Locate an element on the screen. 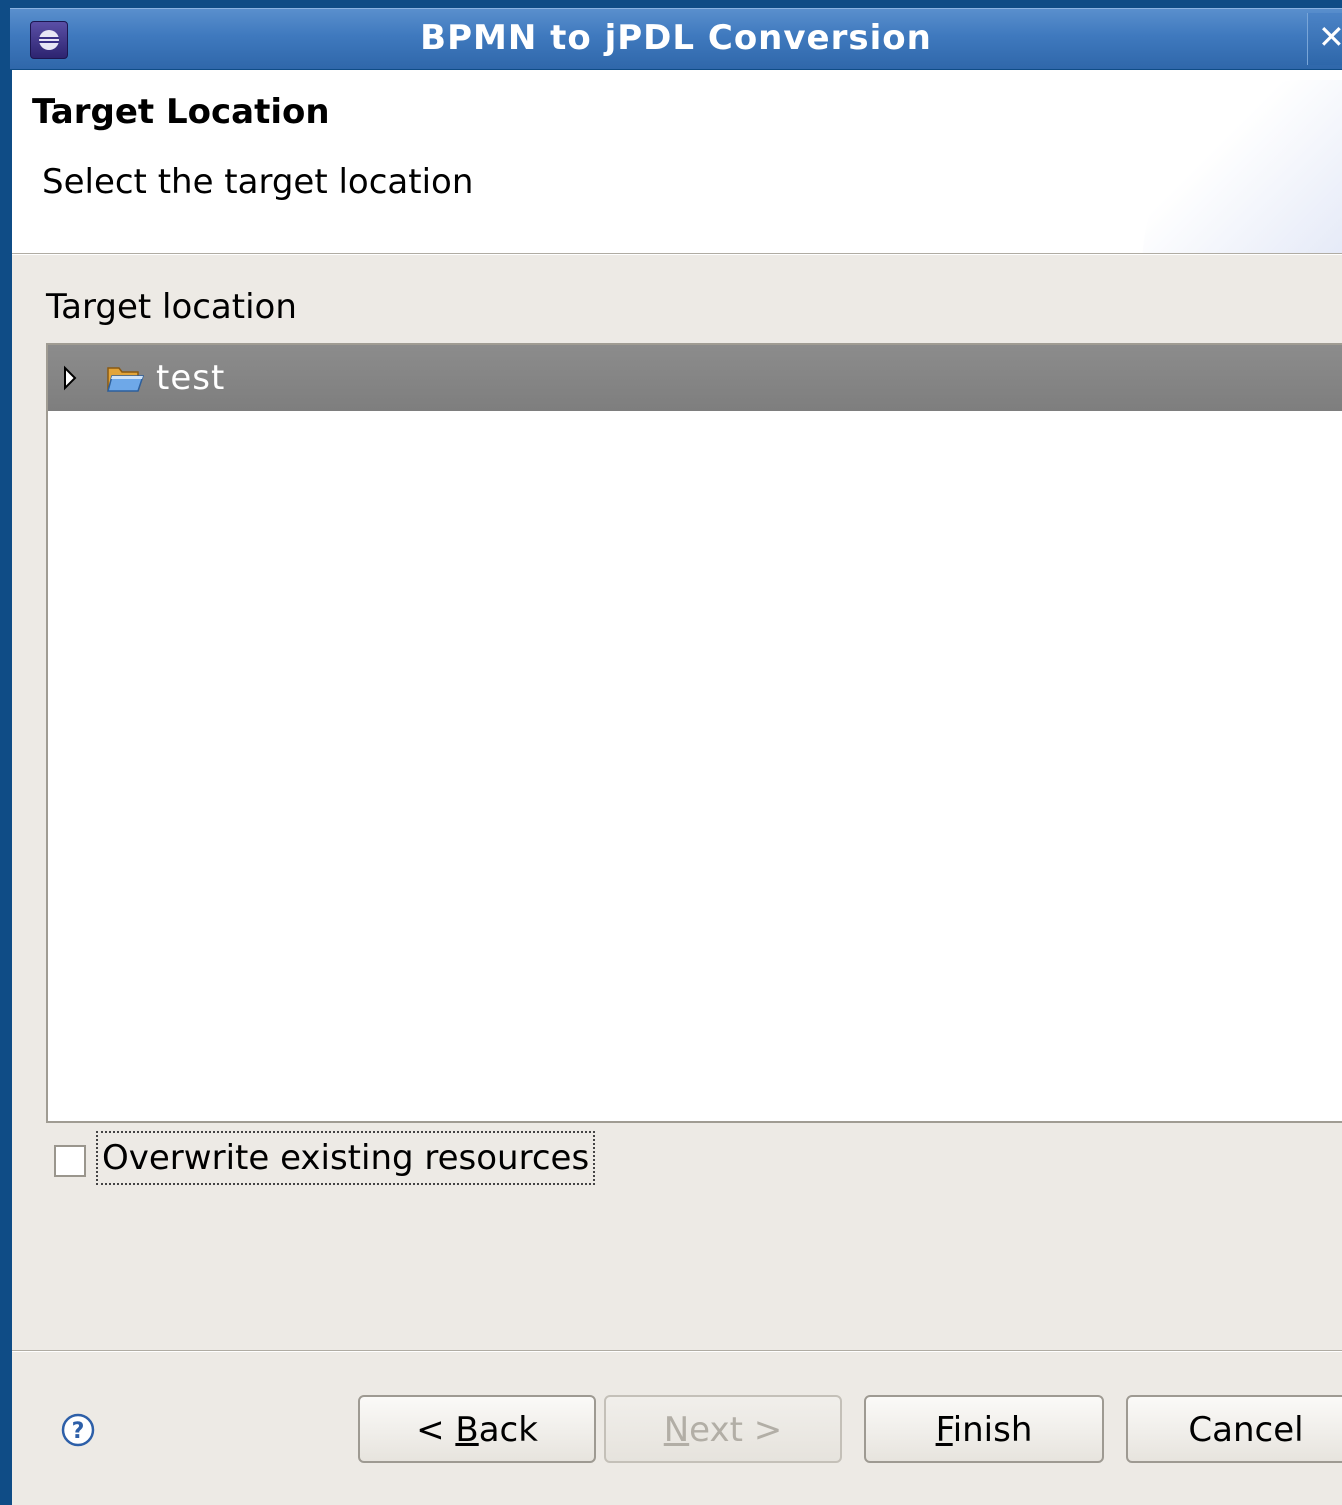 The width and height of the screenshot is (1342, 1505). page-title: Target Location is located at coordinates (181, 112).